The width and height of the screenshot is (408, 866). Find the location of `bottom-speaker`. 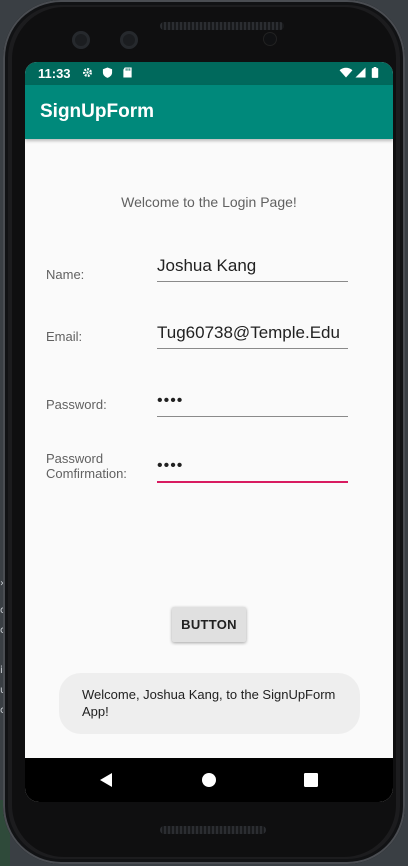

bottom-speaker is located at coordinates (213, 830).